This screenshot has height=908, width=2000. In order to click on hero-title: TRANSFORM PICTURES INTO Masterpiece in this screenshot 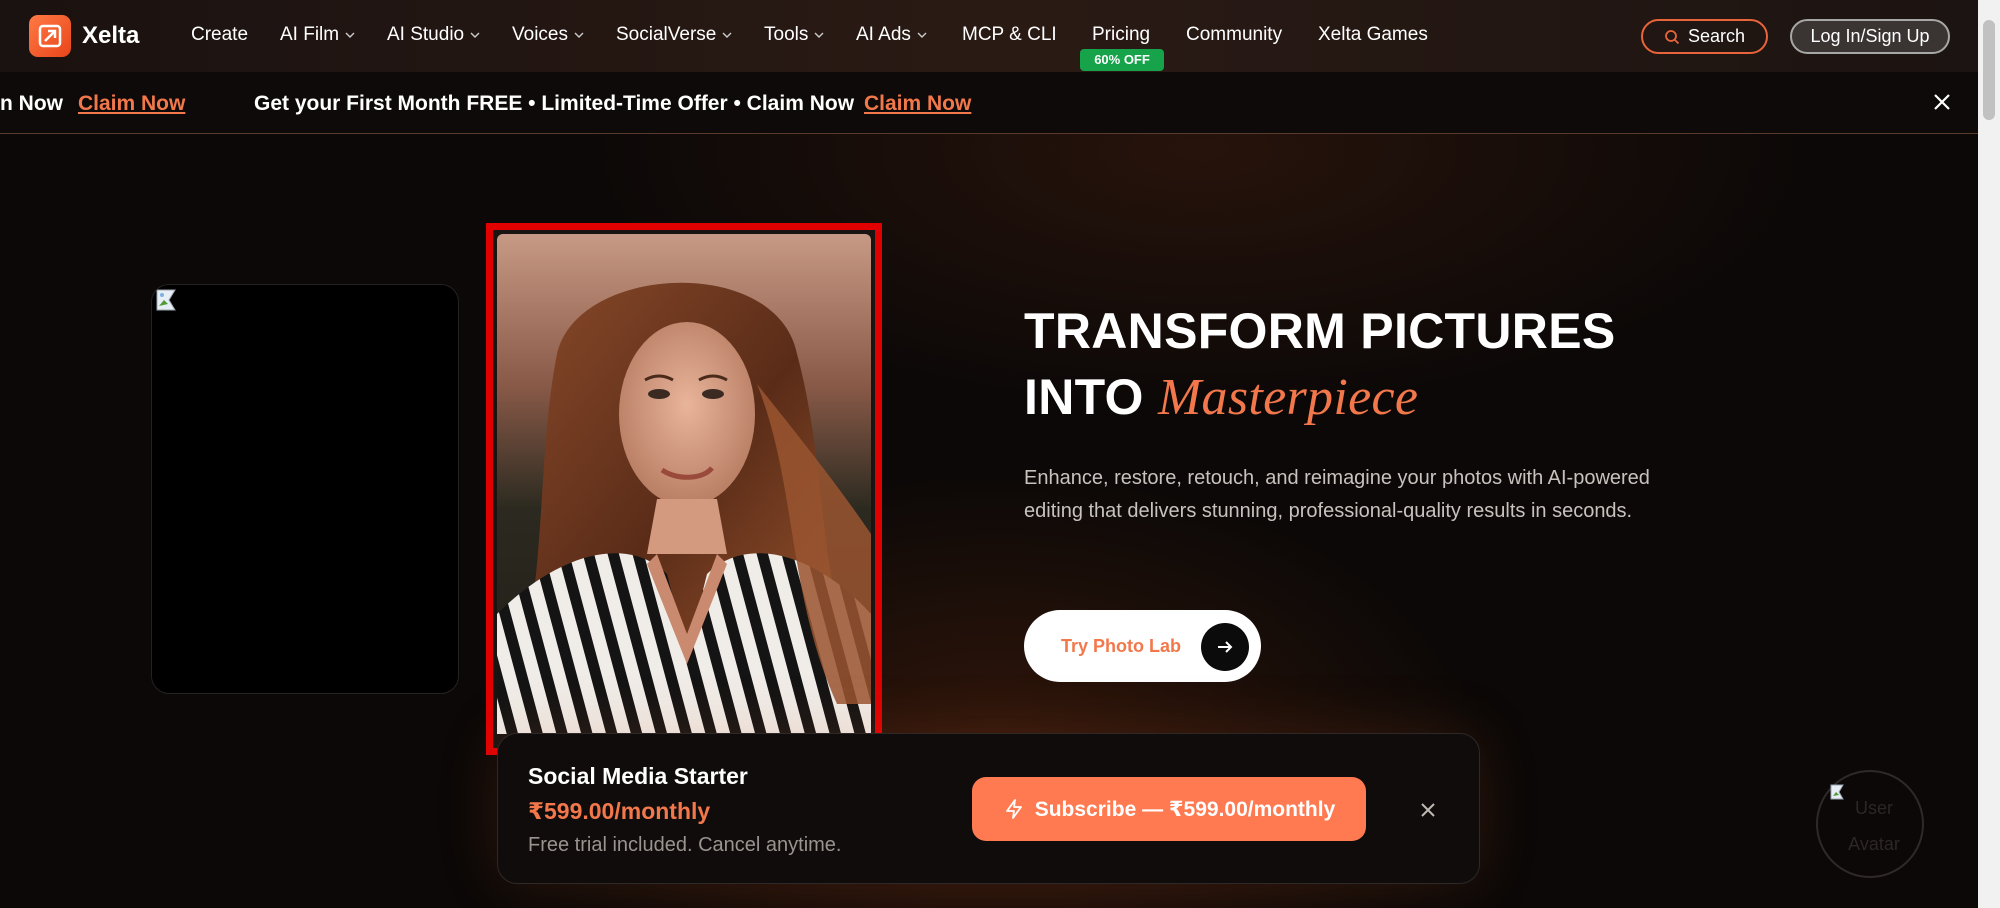, I will do `click(1320, 364)`.